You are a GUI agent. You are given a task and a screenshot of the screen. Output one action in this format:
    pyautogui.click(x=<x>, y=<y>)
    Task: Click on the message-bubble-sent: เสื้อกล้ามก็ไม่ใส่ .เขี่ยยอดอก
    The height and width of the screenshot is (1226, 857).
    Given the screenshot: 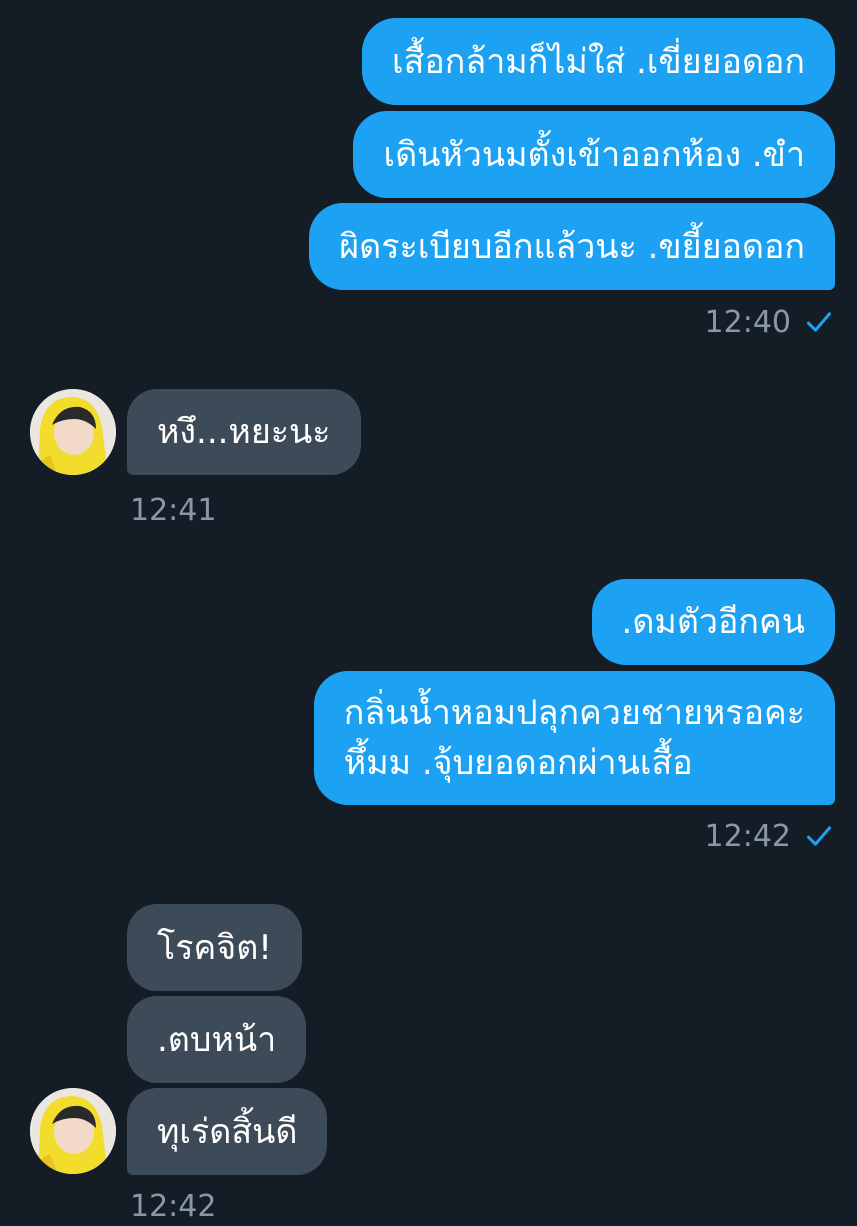 What is the action you would take?
    pyautogui.click(x=598, y=61)
    